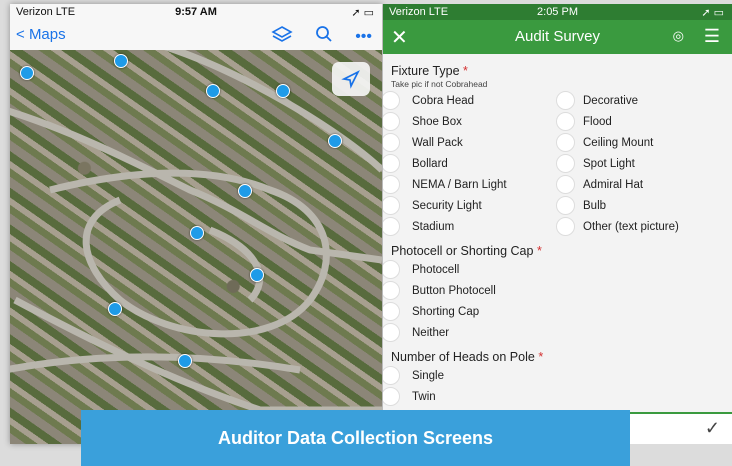 The height and width of the screenshot is (466, 732). What do you see at coordinates (641, 100) in the screenshot?
I see `radio-option: Decorative` at bounding box center [641, 100].